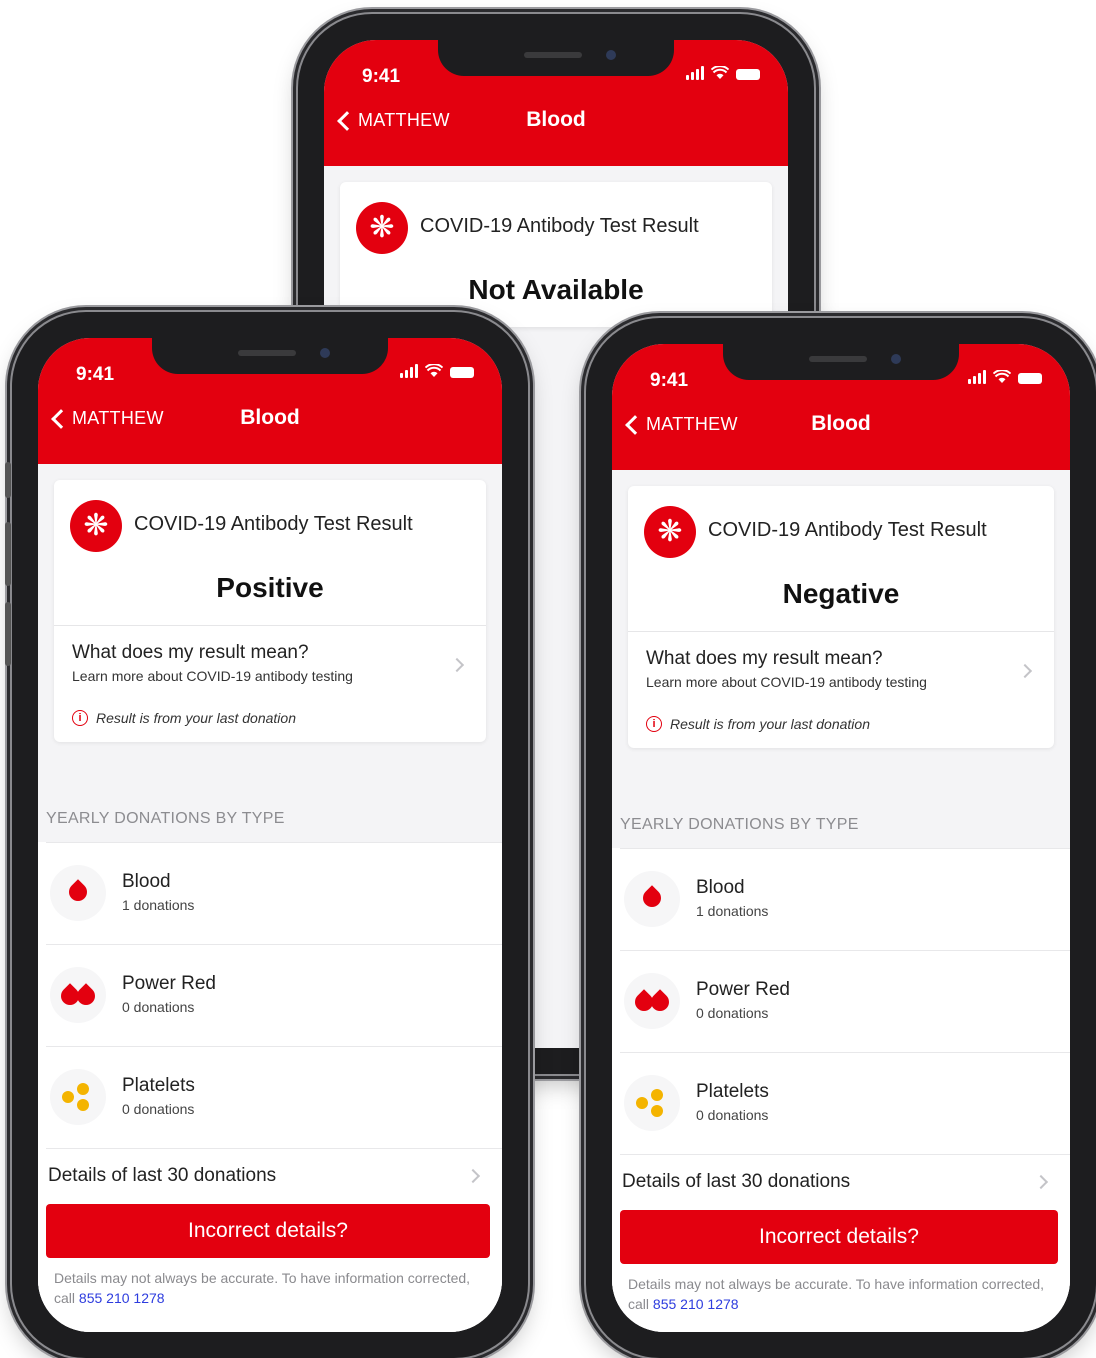 Image resolution: width=1096 pixels, height=1358 pixels. Describe the element at coordinates (8, 634) in the screenshot. I see `volume-down-button` at that location.